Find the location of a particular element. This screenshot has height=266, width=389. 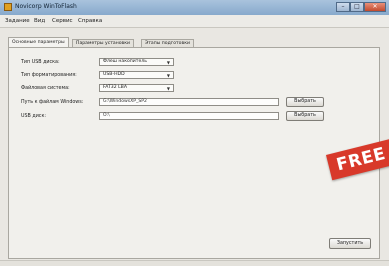

windows-path-label: Путь к файлам Windows: is located at coordinates (52, 102).